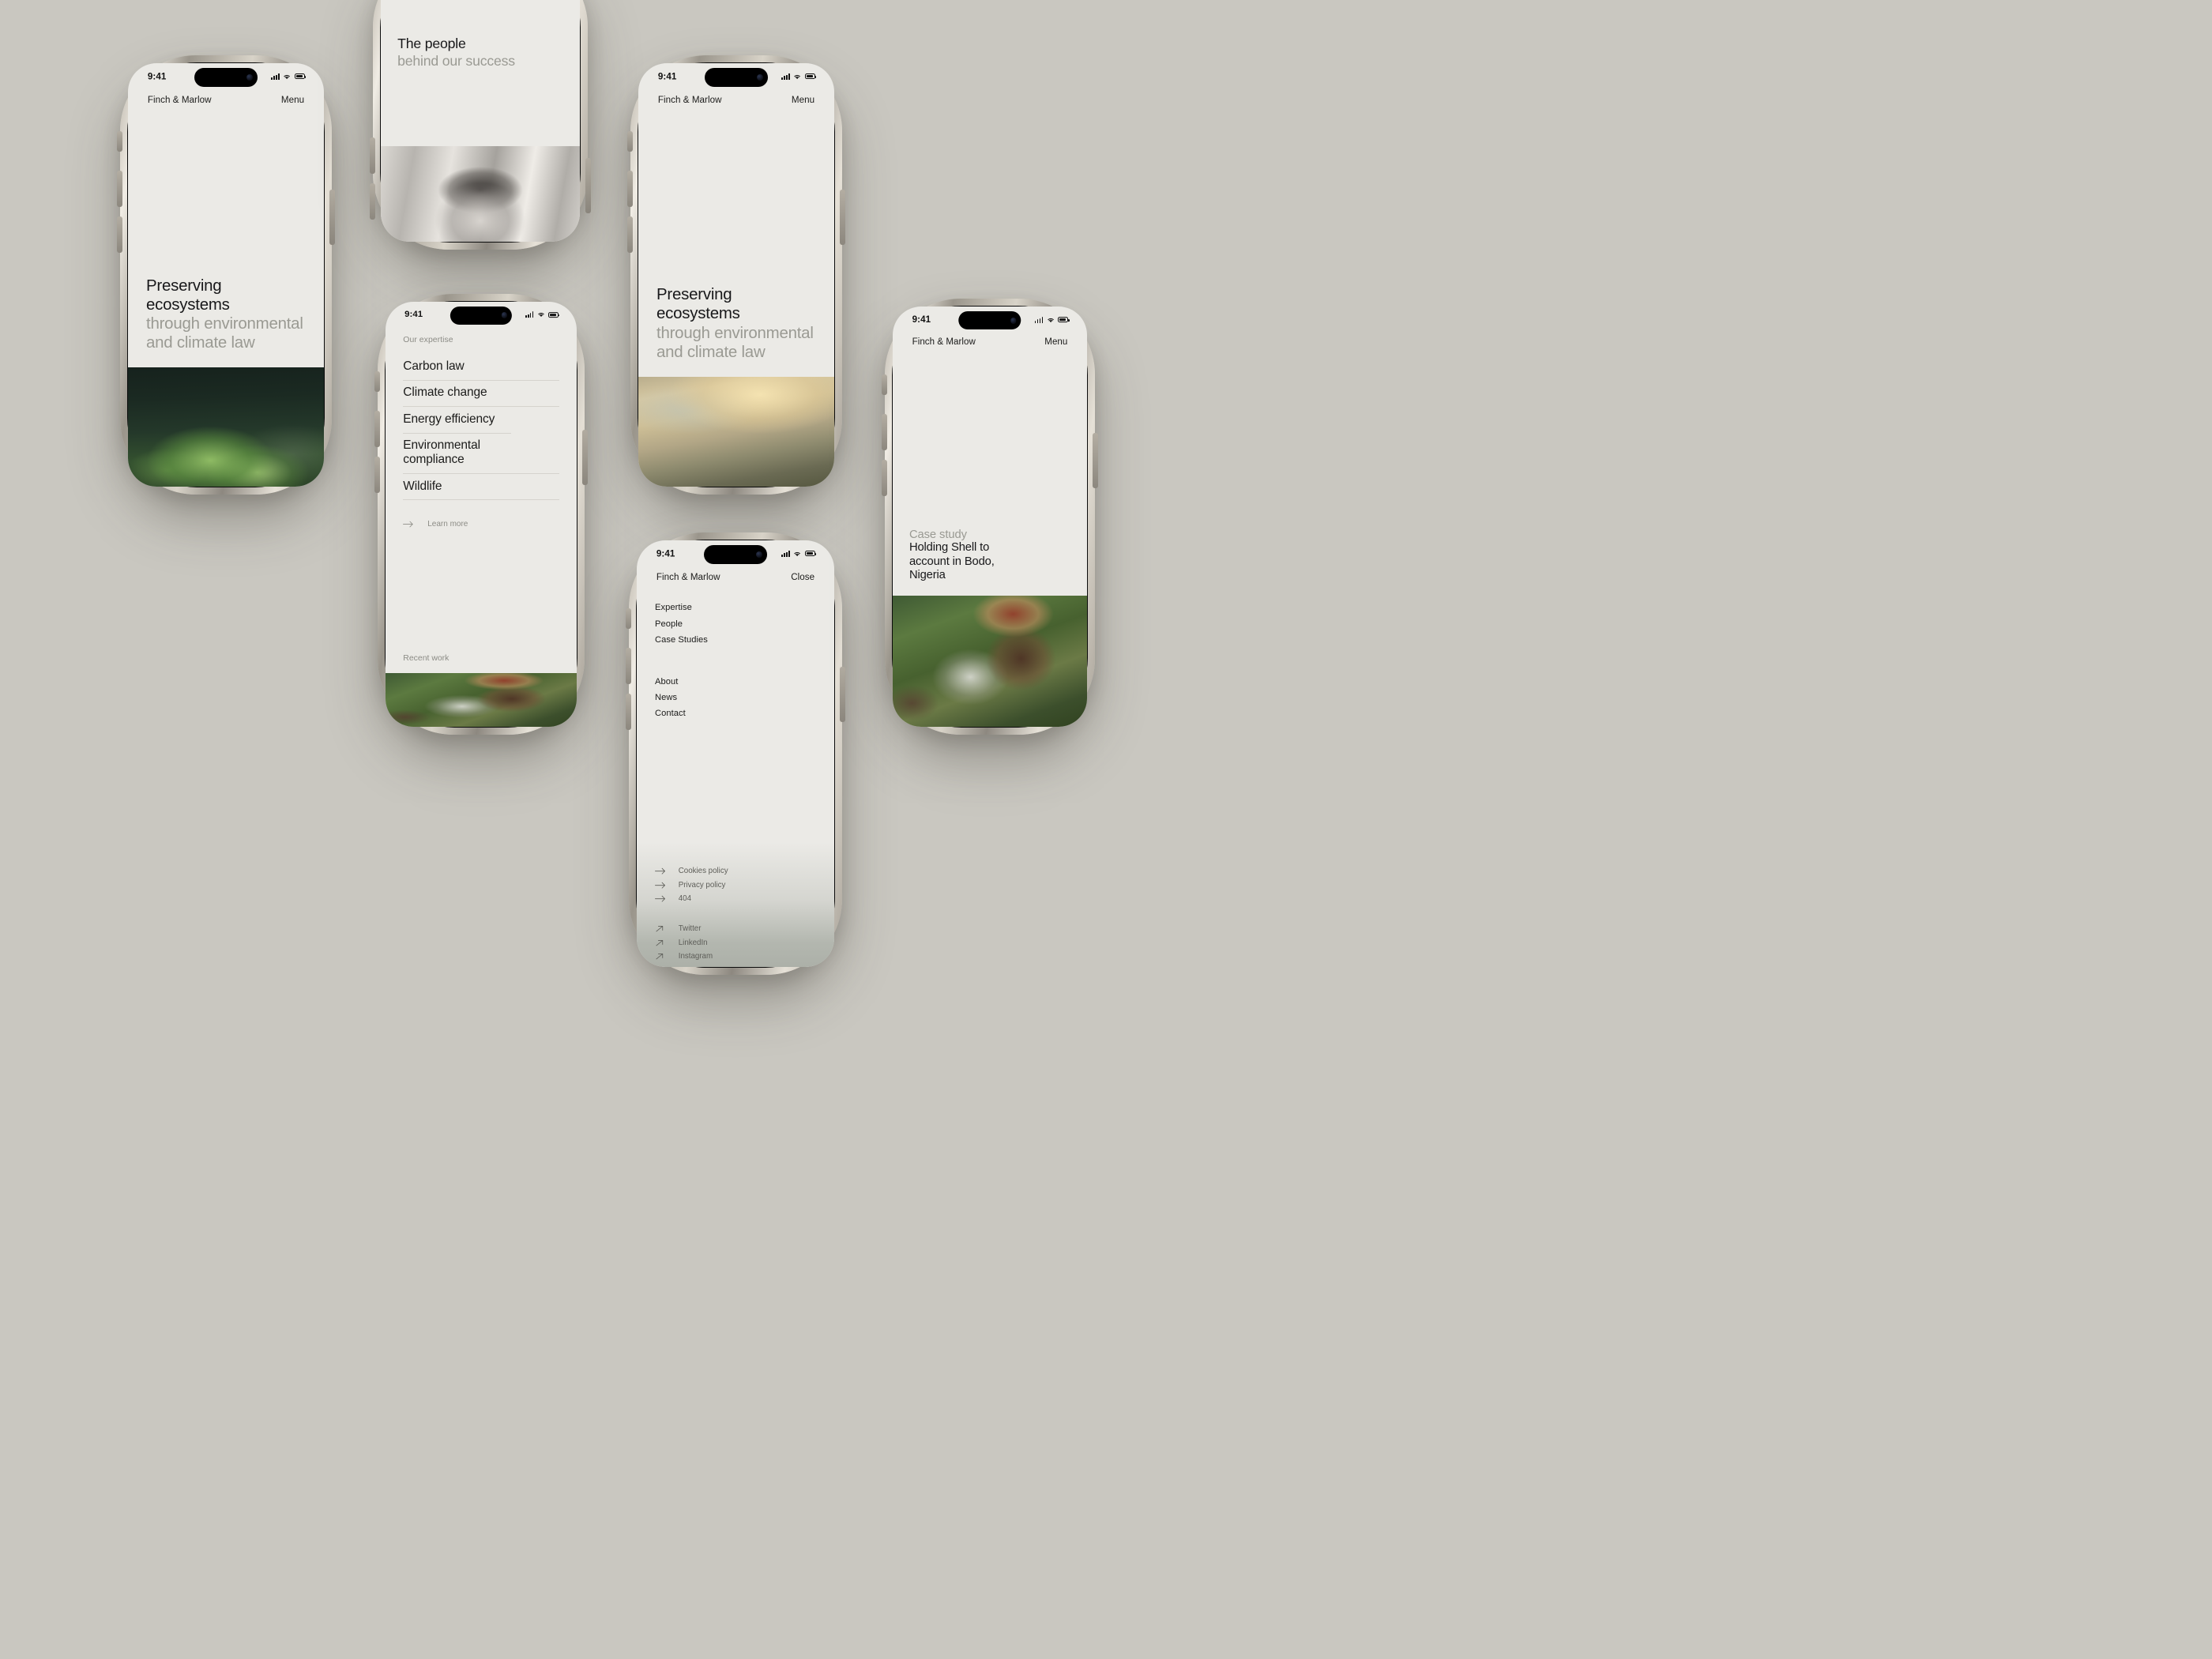  What do you see at coordinates (736, 871) in the screenshot?
I see `footer-link-cookies-policy: Cookies policy` at bounding box center [736, 871].